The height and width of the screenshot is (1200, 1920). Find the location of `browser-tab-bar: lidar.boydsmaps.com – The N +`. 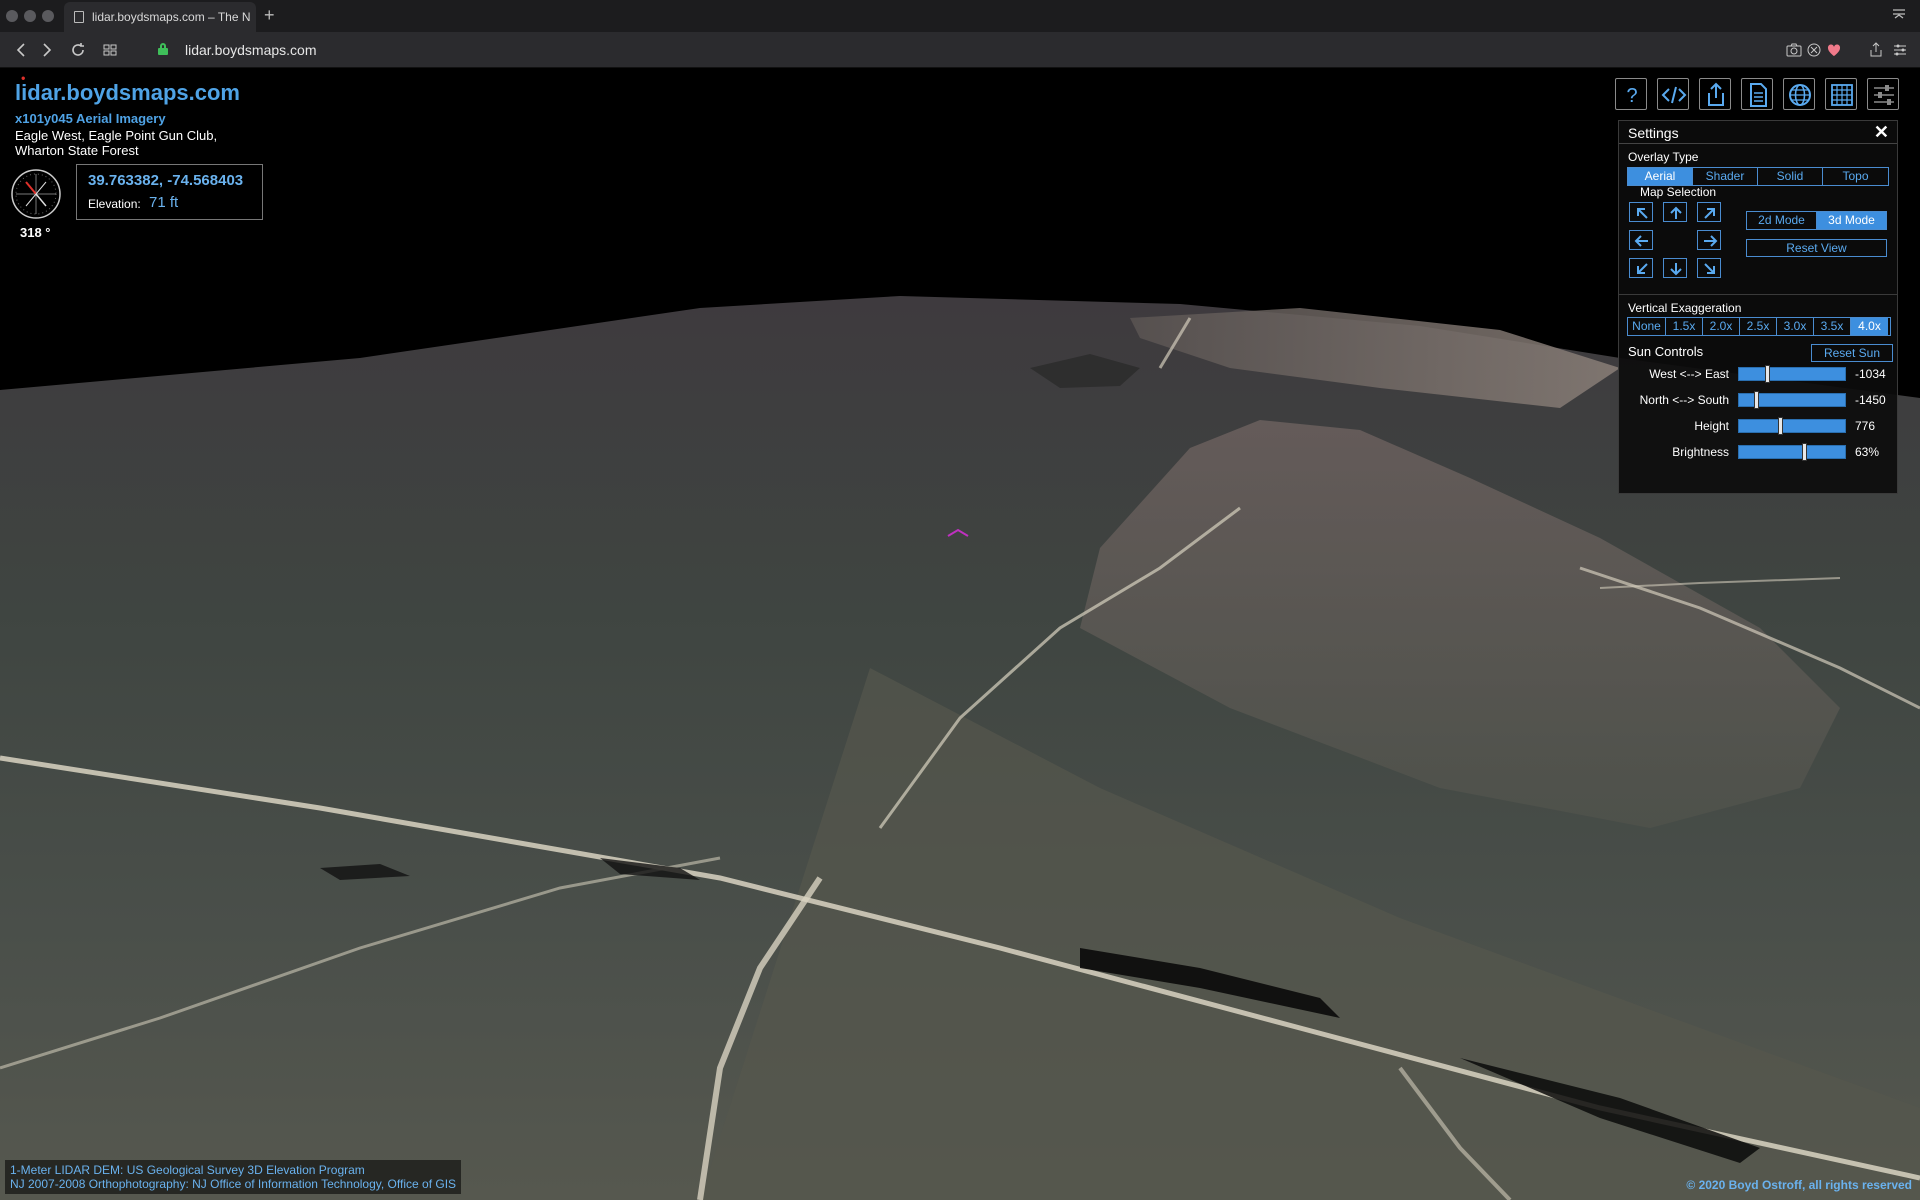

browser-tab-bar: lidar.boydsmaps.com – The N + is located at coordinates (960, 16).